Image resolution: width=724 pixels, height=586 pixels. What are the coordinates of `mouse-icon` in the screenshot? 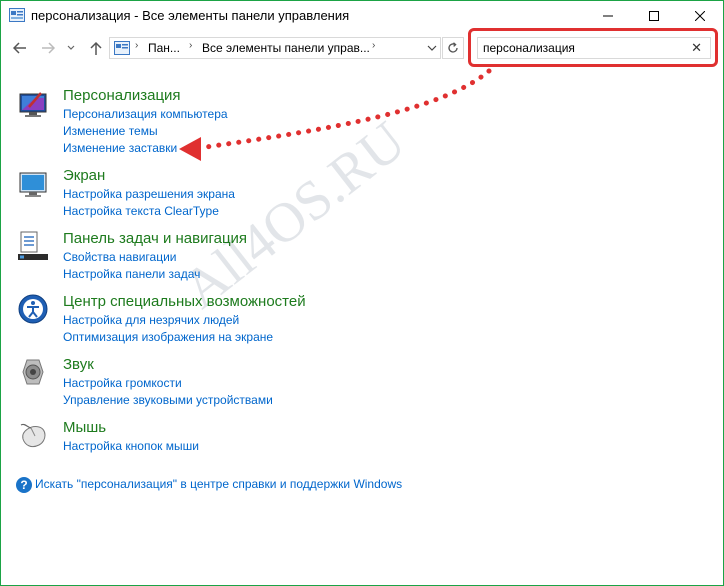 It's located at (33, 435).